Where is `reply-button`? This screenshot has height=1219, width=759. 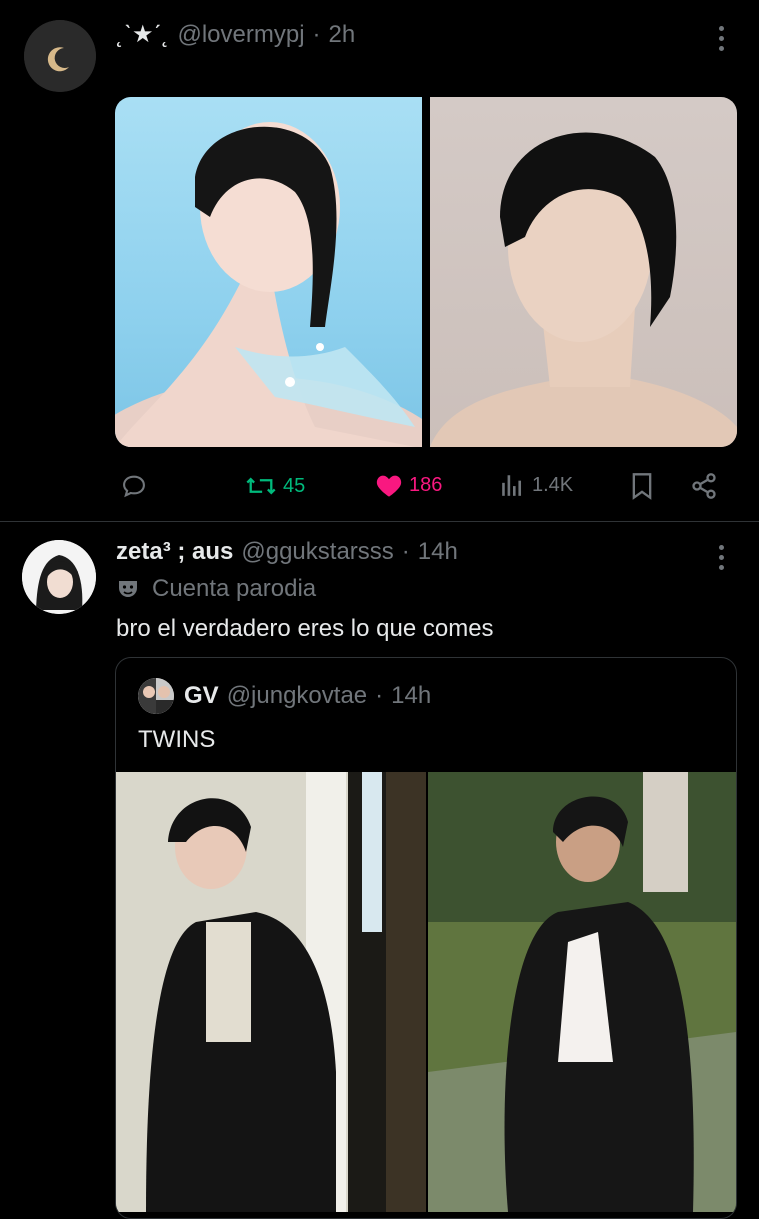
reply-button is located at coordinates (137, 486).